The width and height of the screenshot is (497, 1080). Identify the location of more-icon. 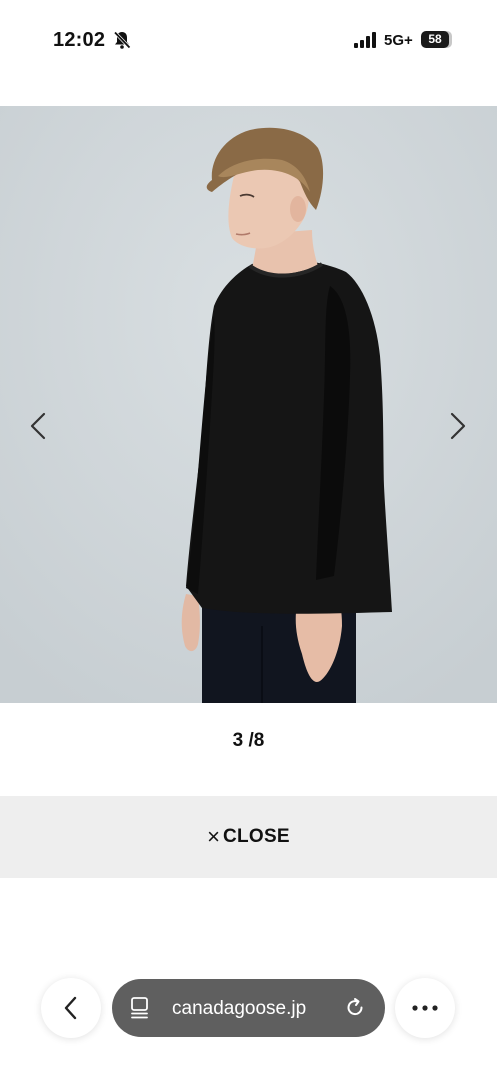
(425, 1008).